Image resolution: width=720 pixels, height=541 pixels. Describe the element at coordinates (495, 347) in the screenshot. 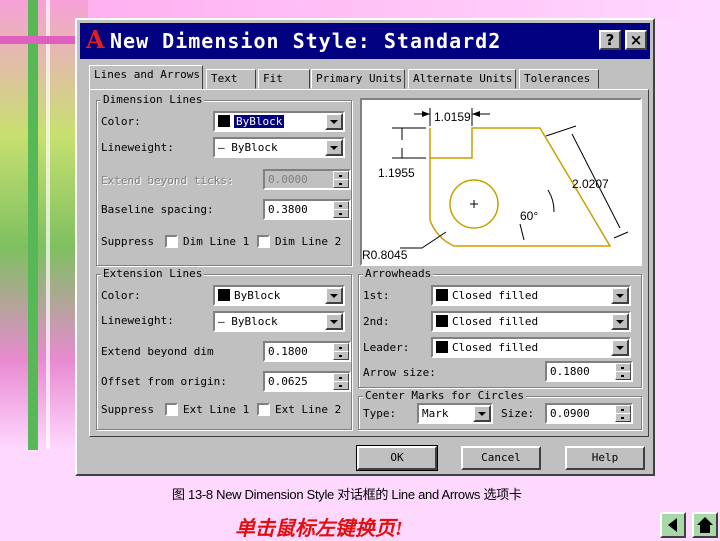

I see `leader-arrow-value: Closed filled` at that location.